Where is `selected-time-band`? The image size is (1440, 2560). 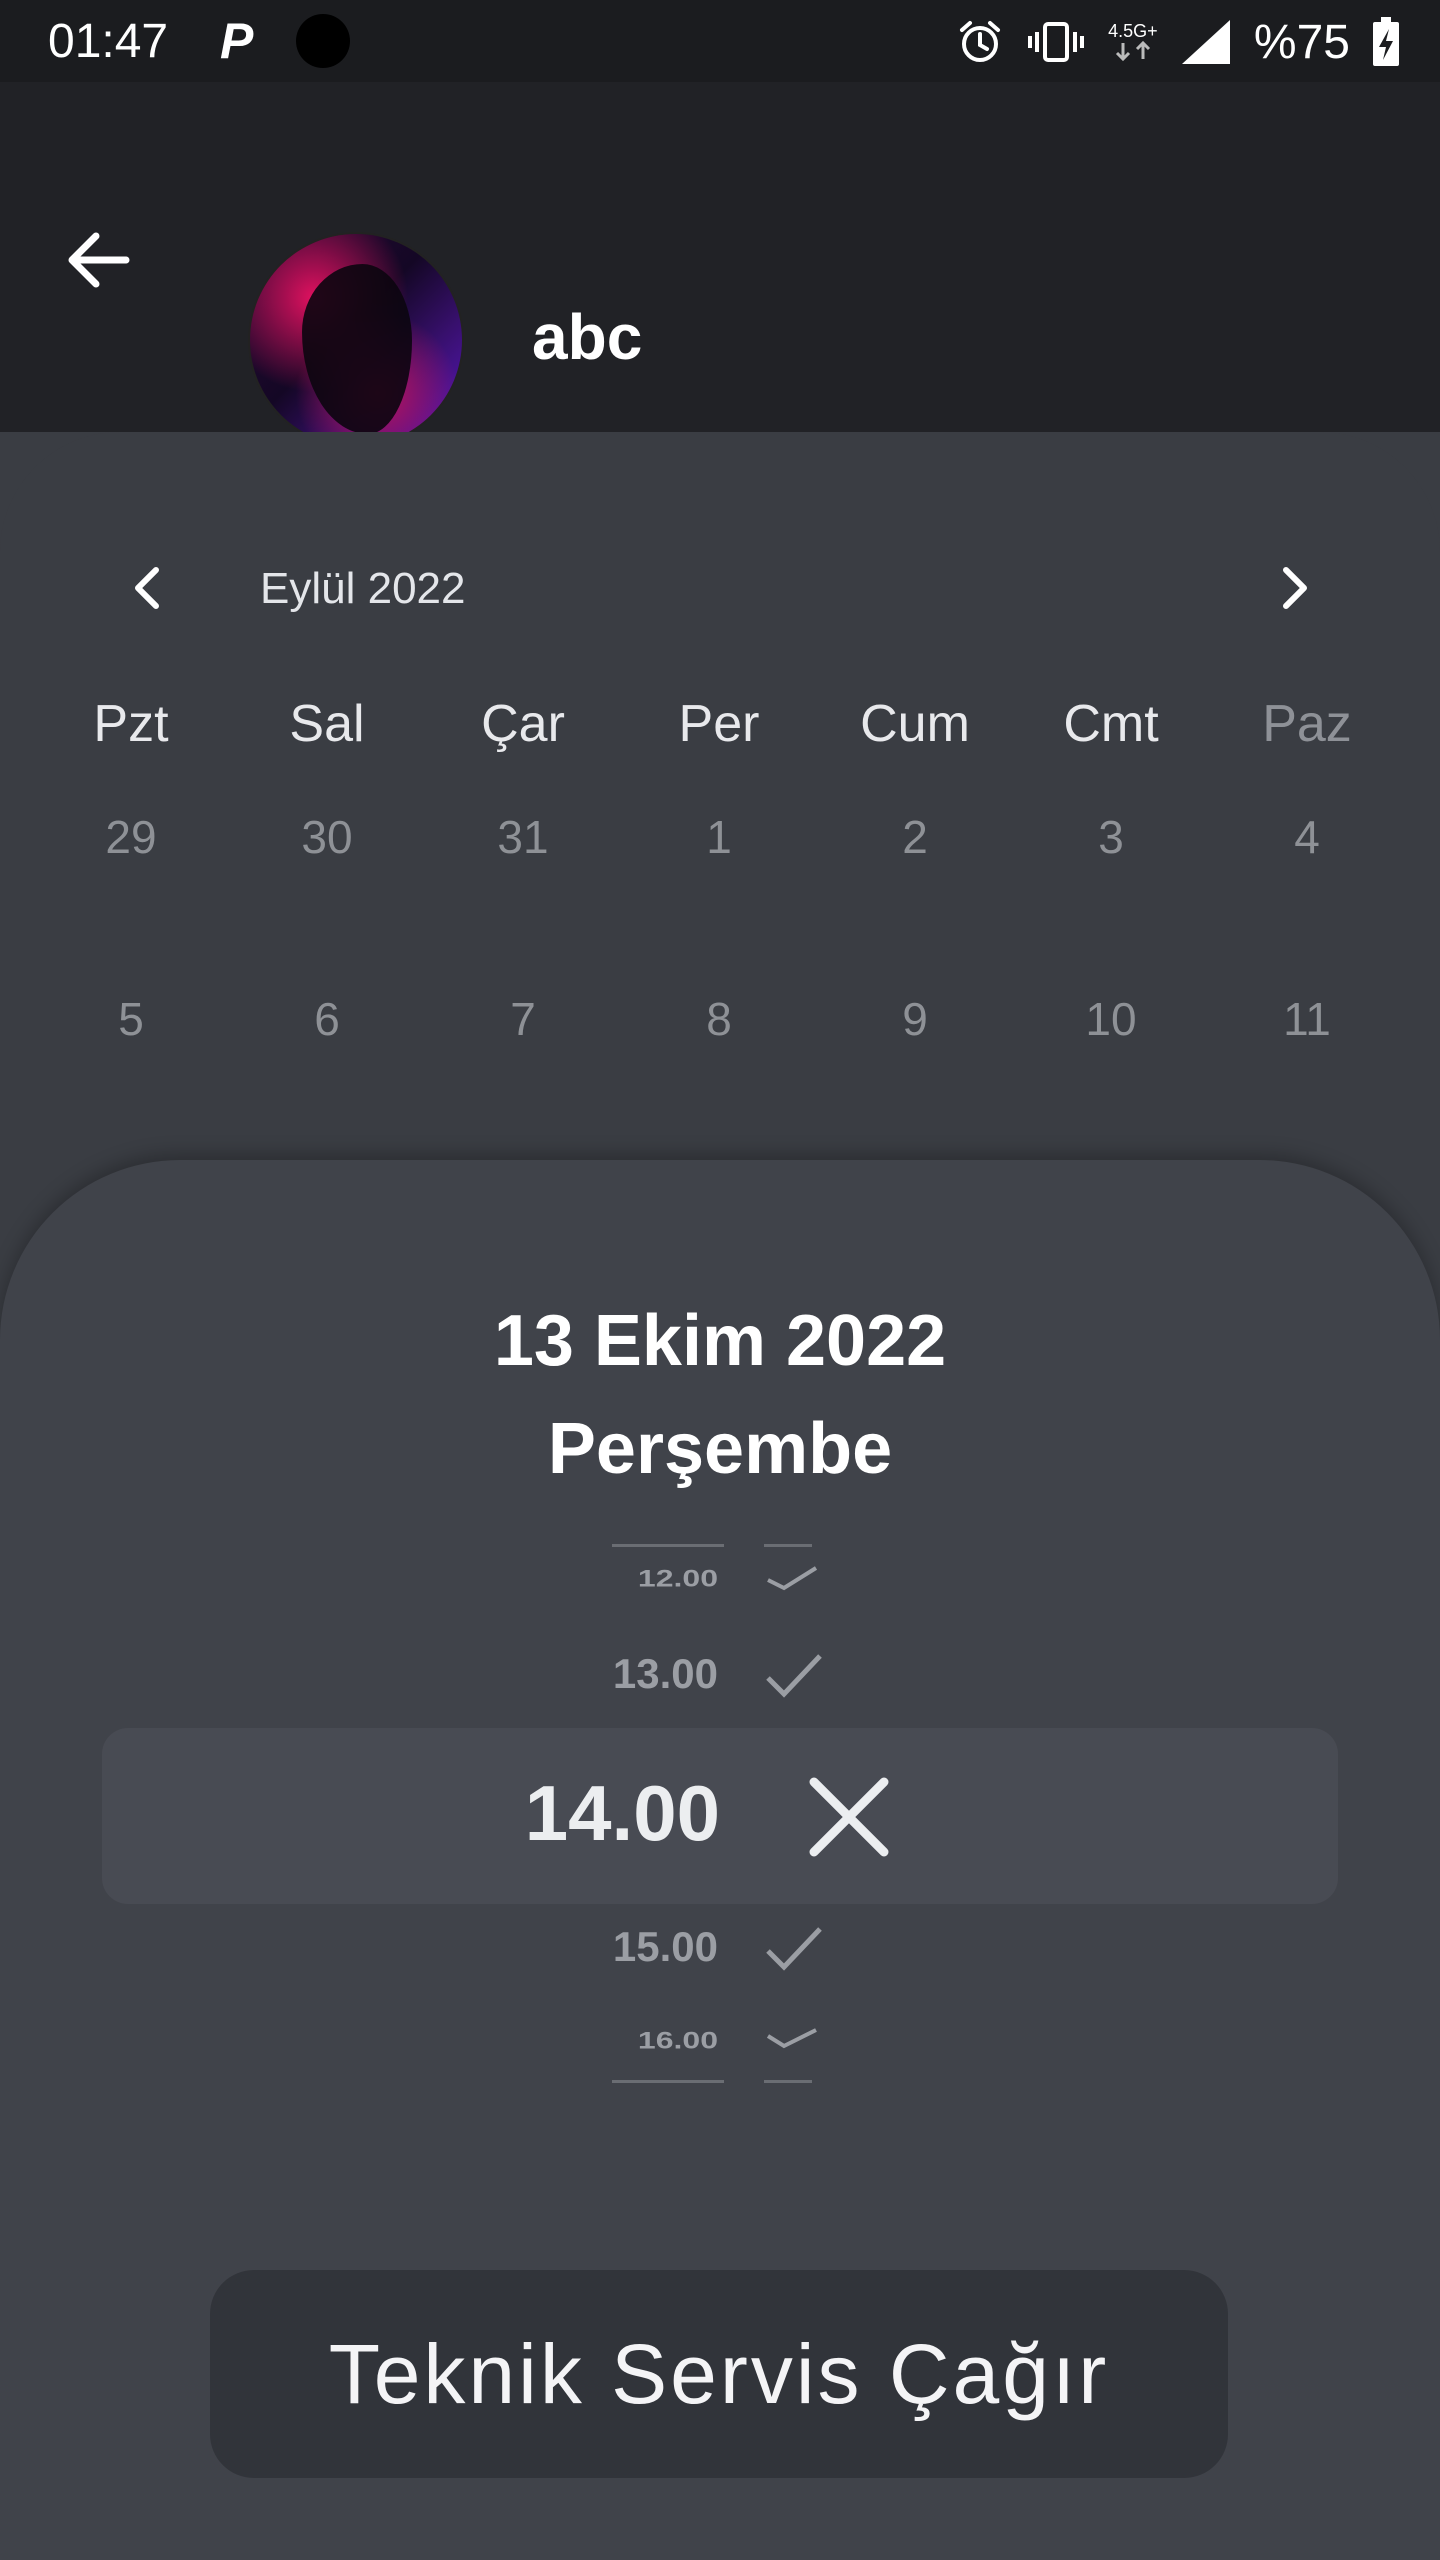 selected-time-band is located at coordinates (720, 1816).